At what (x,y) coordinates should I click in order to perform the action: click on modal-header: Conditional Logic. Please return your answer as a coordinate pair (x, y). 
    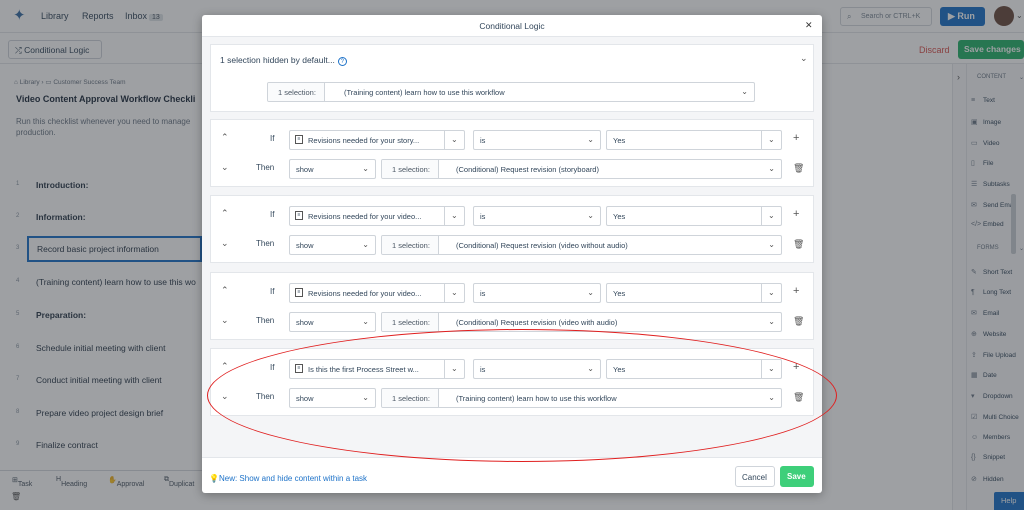
    Looking at the image, I should click on (512, 26).